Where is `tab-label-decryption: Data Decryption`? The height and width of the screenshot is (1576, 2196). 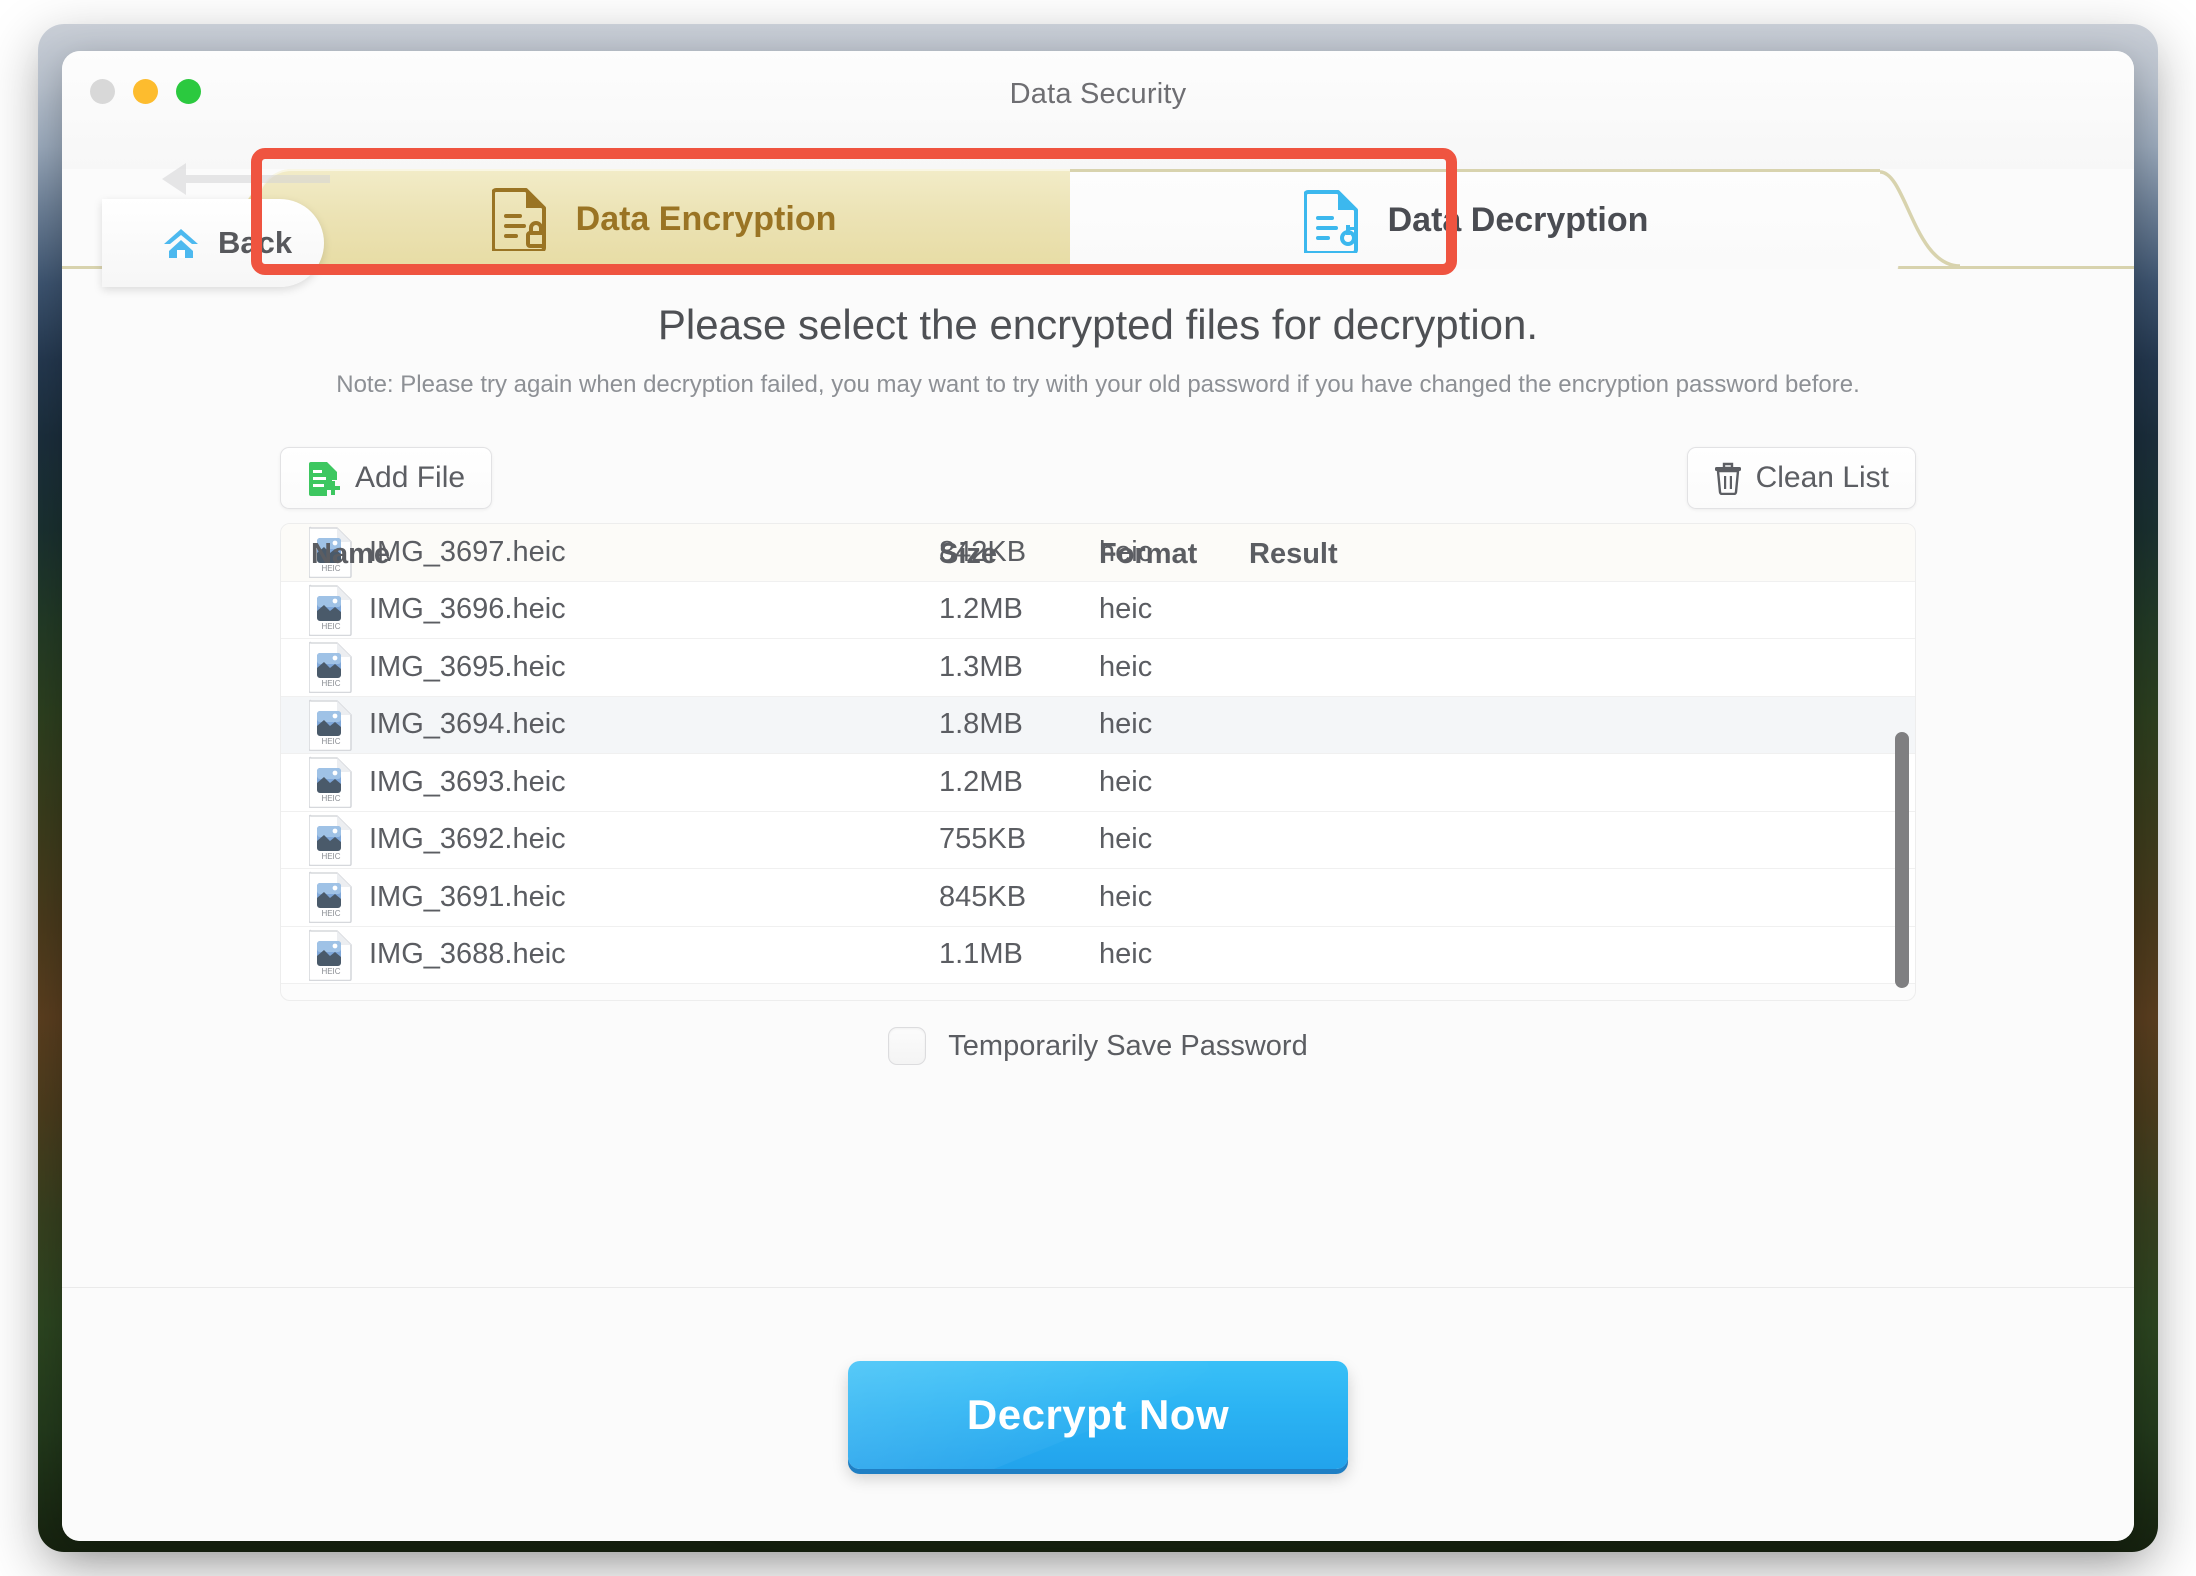 tab-label-decryption: Data Decryption is located at coordinates (1518, 220).